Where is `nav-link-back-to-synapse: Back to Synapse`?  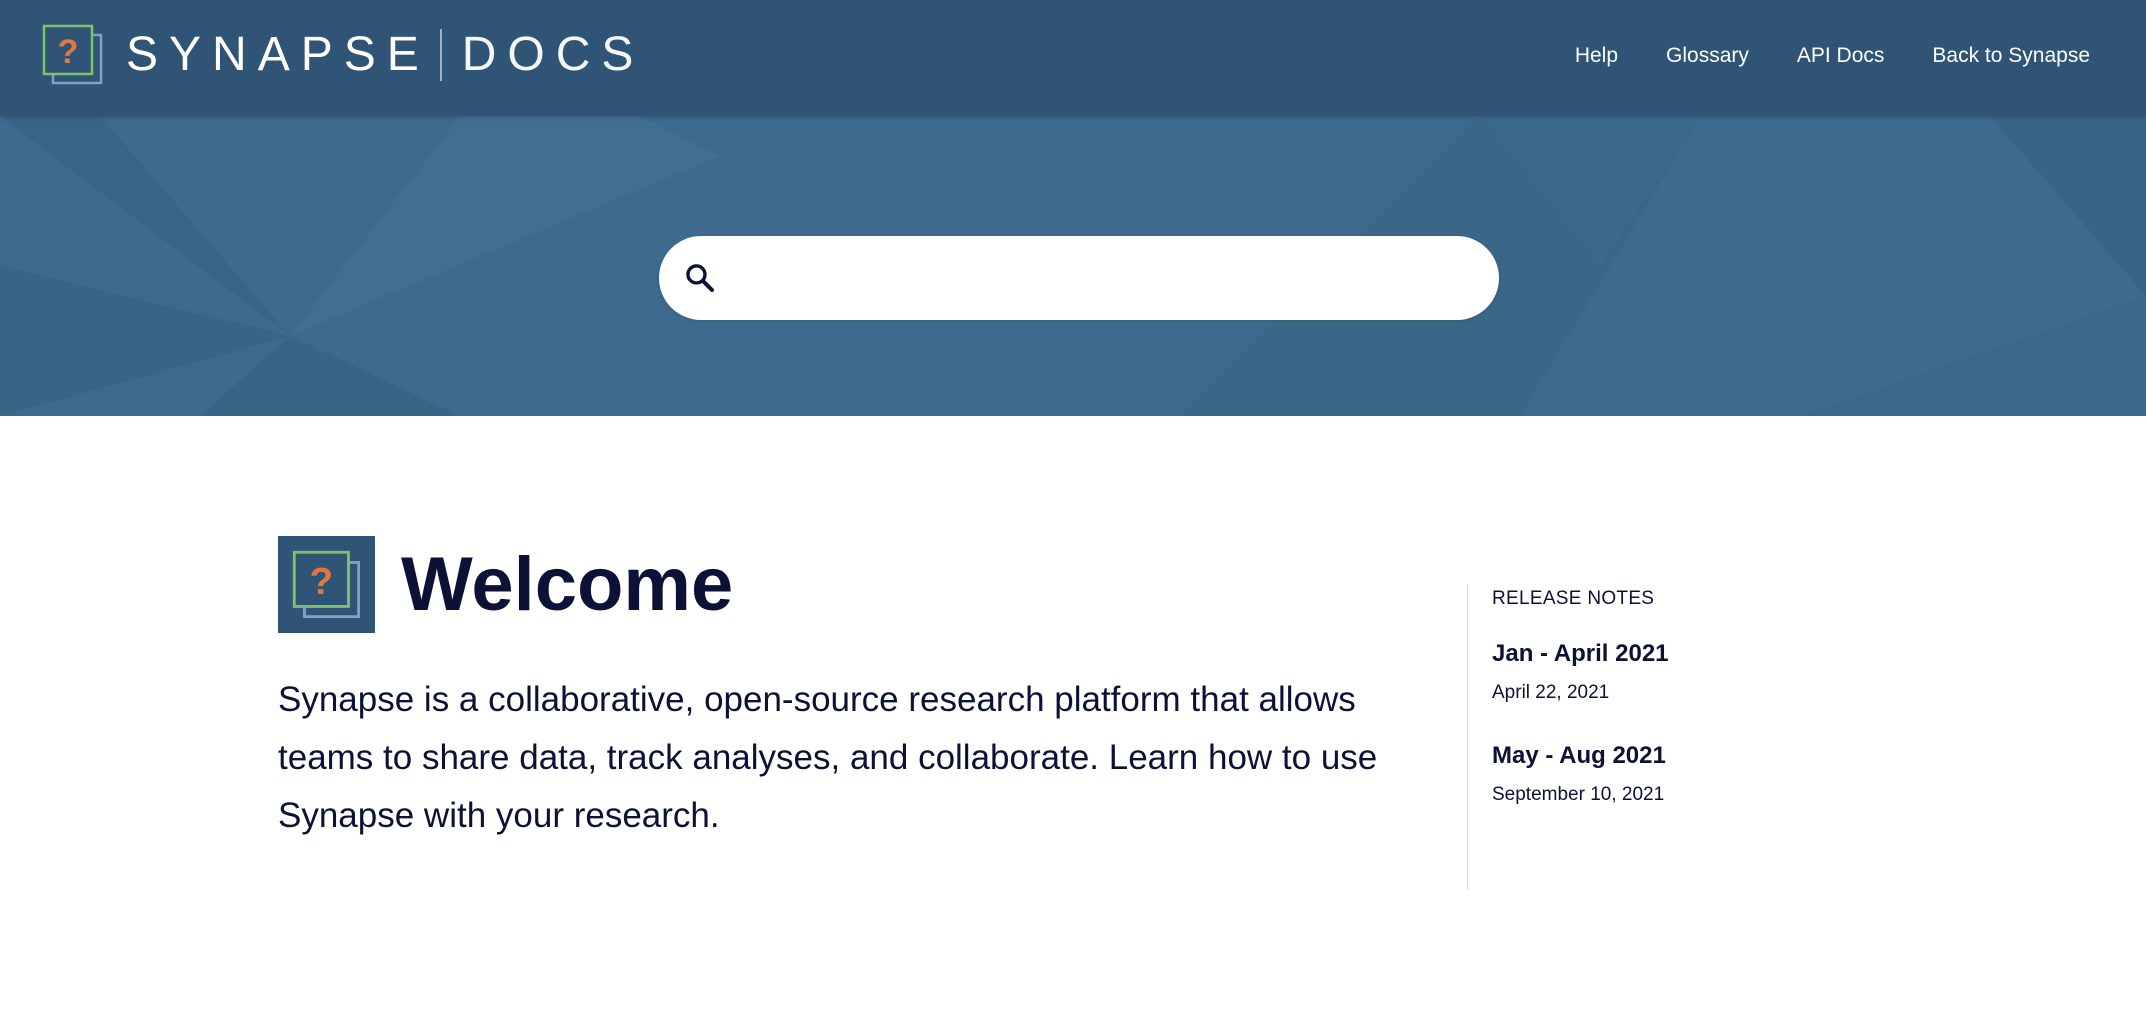
nav-link-back-to-synapse: Back to Synapse is located at coordinates (2011, 56).